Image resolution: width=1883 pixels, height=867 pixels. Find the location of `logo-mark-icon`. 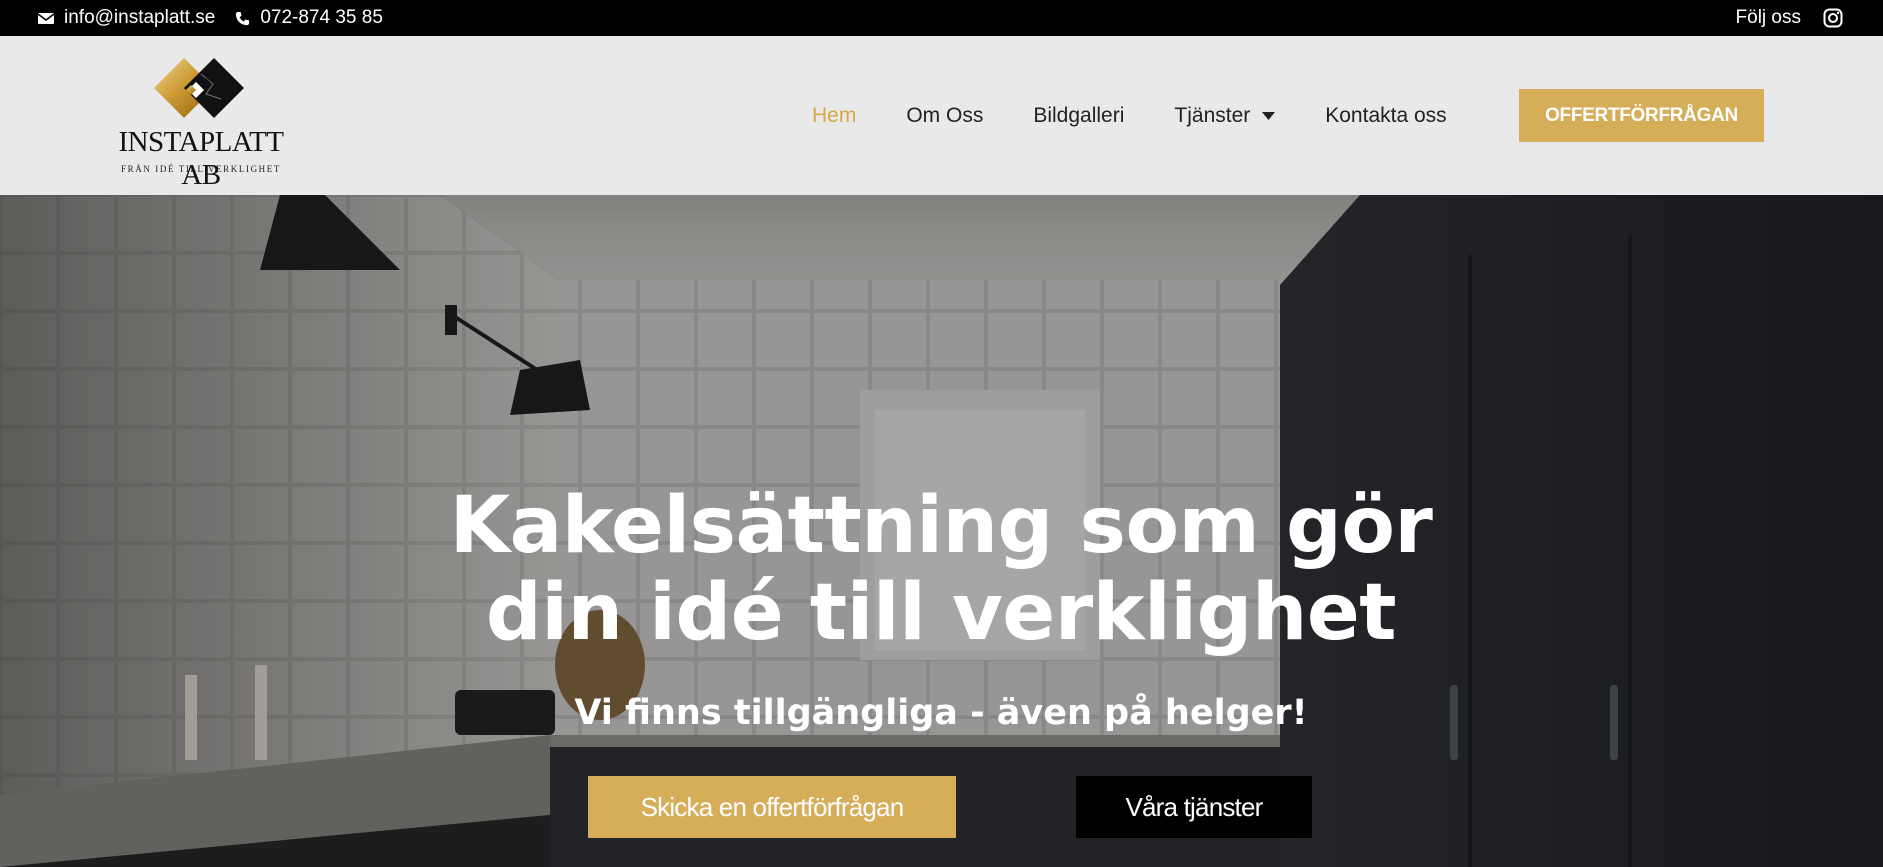

logo-mark-icon is located at coordinates (199, 88).